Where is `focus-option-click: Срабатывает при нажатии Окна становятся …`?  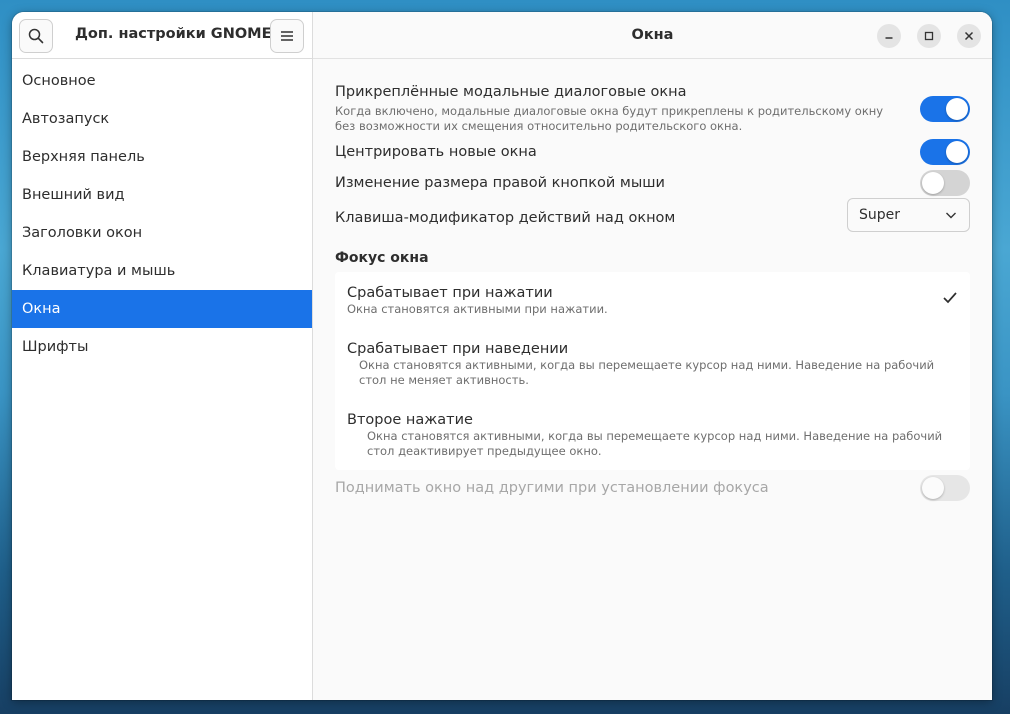 focus-option-click: Срабатывает при нажатии Окна становятся … is located at coordinates (652, 301).